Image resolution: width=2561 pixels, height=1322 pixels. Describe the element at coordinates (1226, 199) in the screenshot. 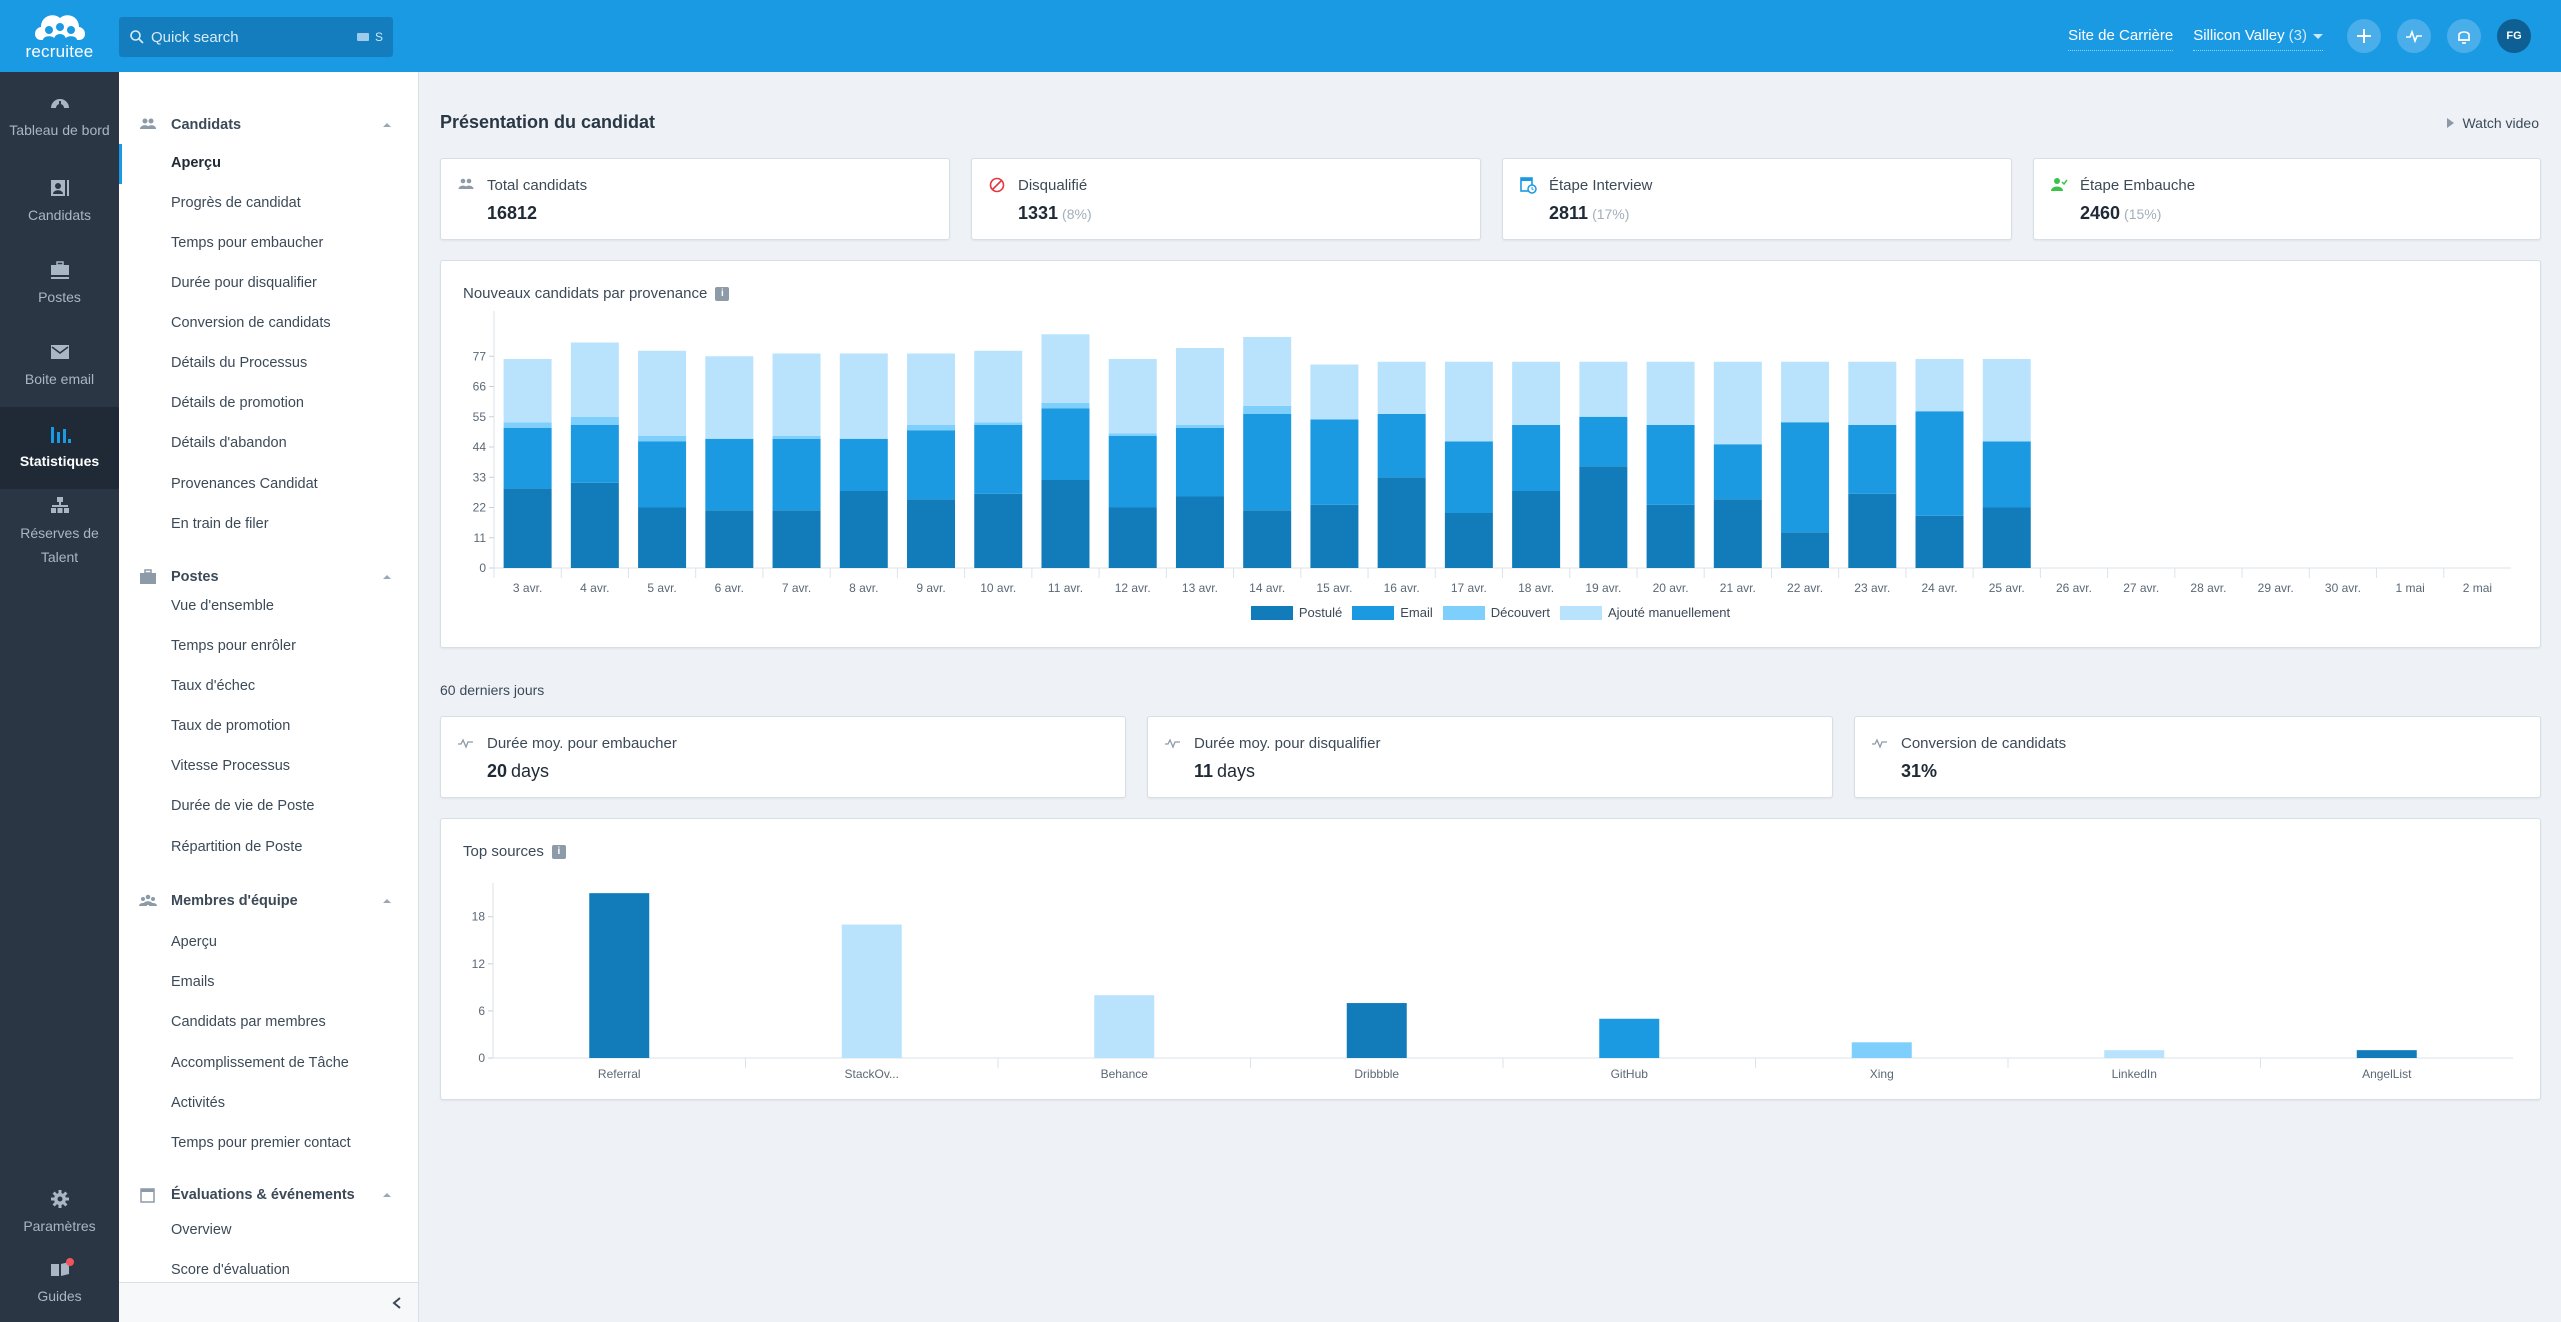

I see `stat-card-disqualifie: Disqualifié 1331 (8%)` at that location.